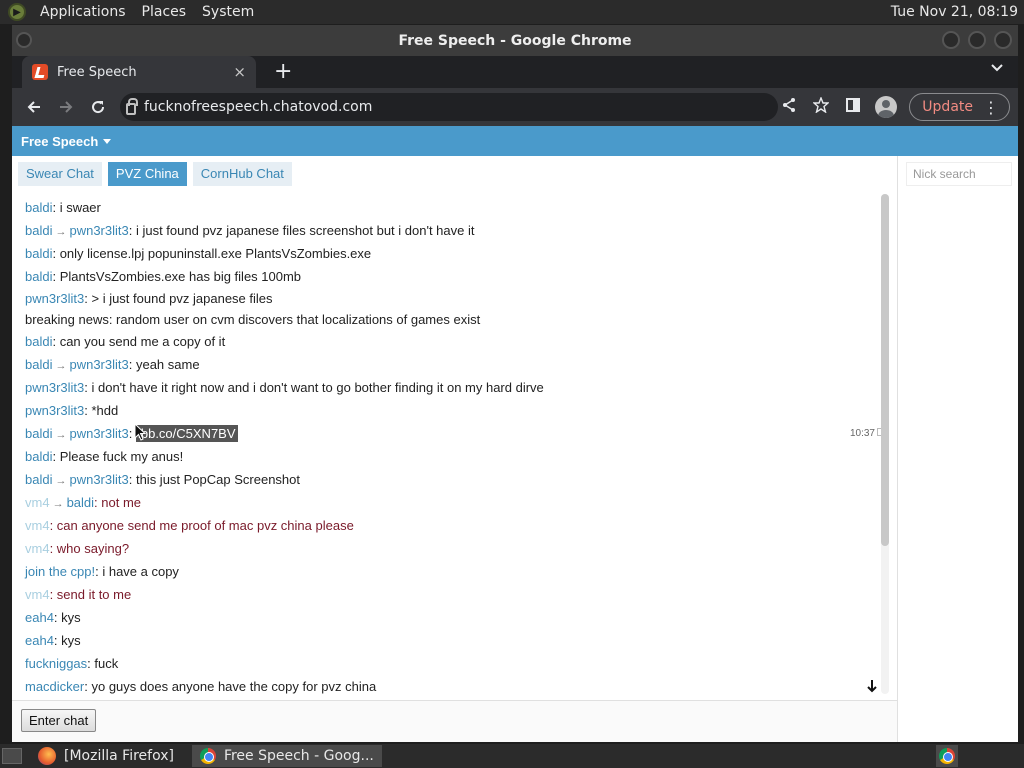  What do you see at coordinates (34, 107) in the screenshot?
I see `back-button` at bounding box center [34, 107].